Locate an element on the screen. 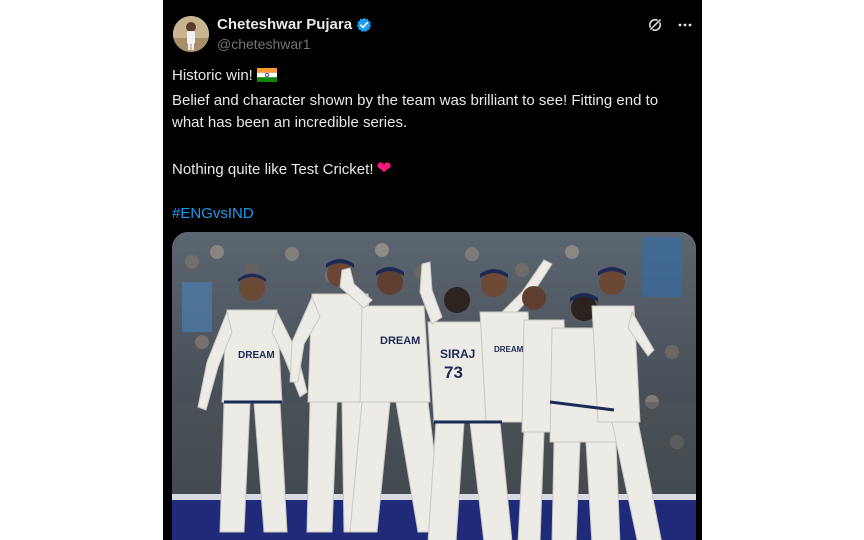 The image size is (864, 540). verified-badge-icon is located at coordinates (364, 25).